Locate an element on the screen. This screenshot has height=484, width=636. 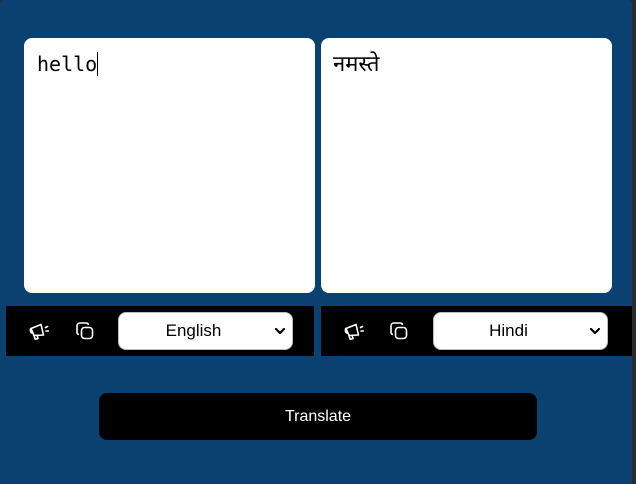
target-copy-button is located at coordinates (399, 331).